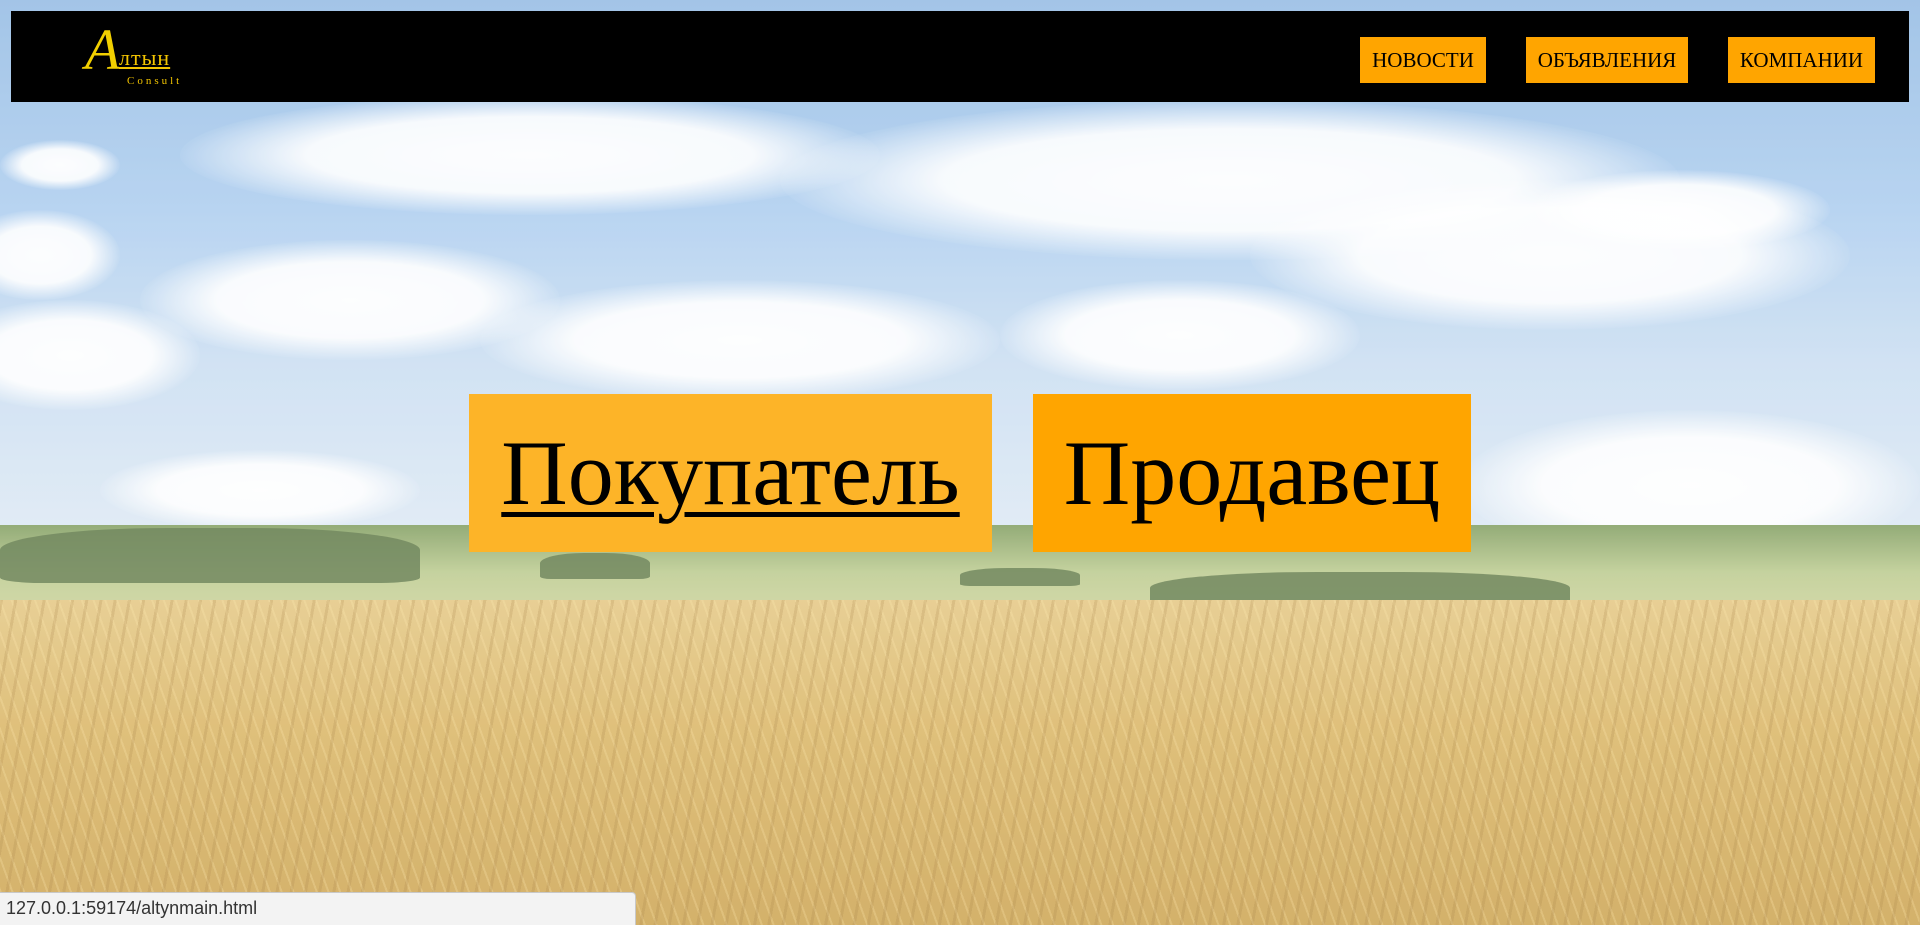  I want to click on logo-mark: А, so click(103, 49).